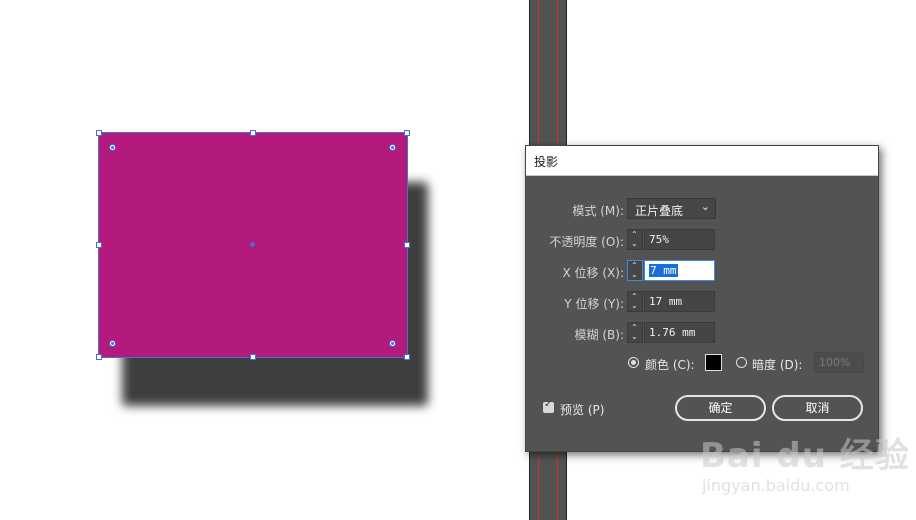 Image resolution: width=916 pixels, height=520 pixels. What do you see at coordinates (633, 362) in the screenshot?
I see `color-radio` at bounding box center [633, 362].